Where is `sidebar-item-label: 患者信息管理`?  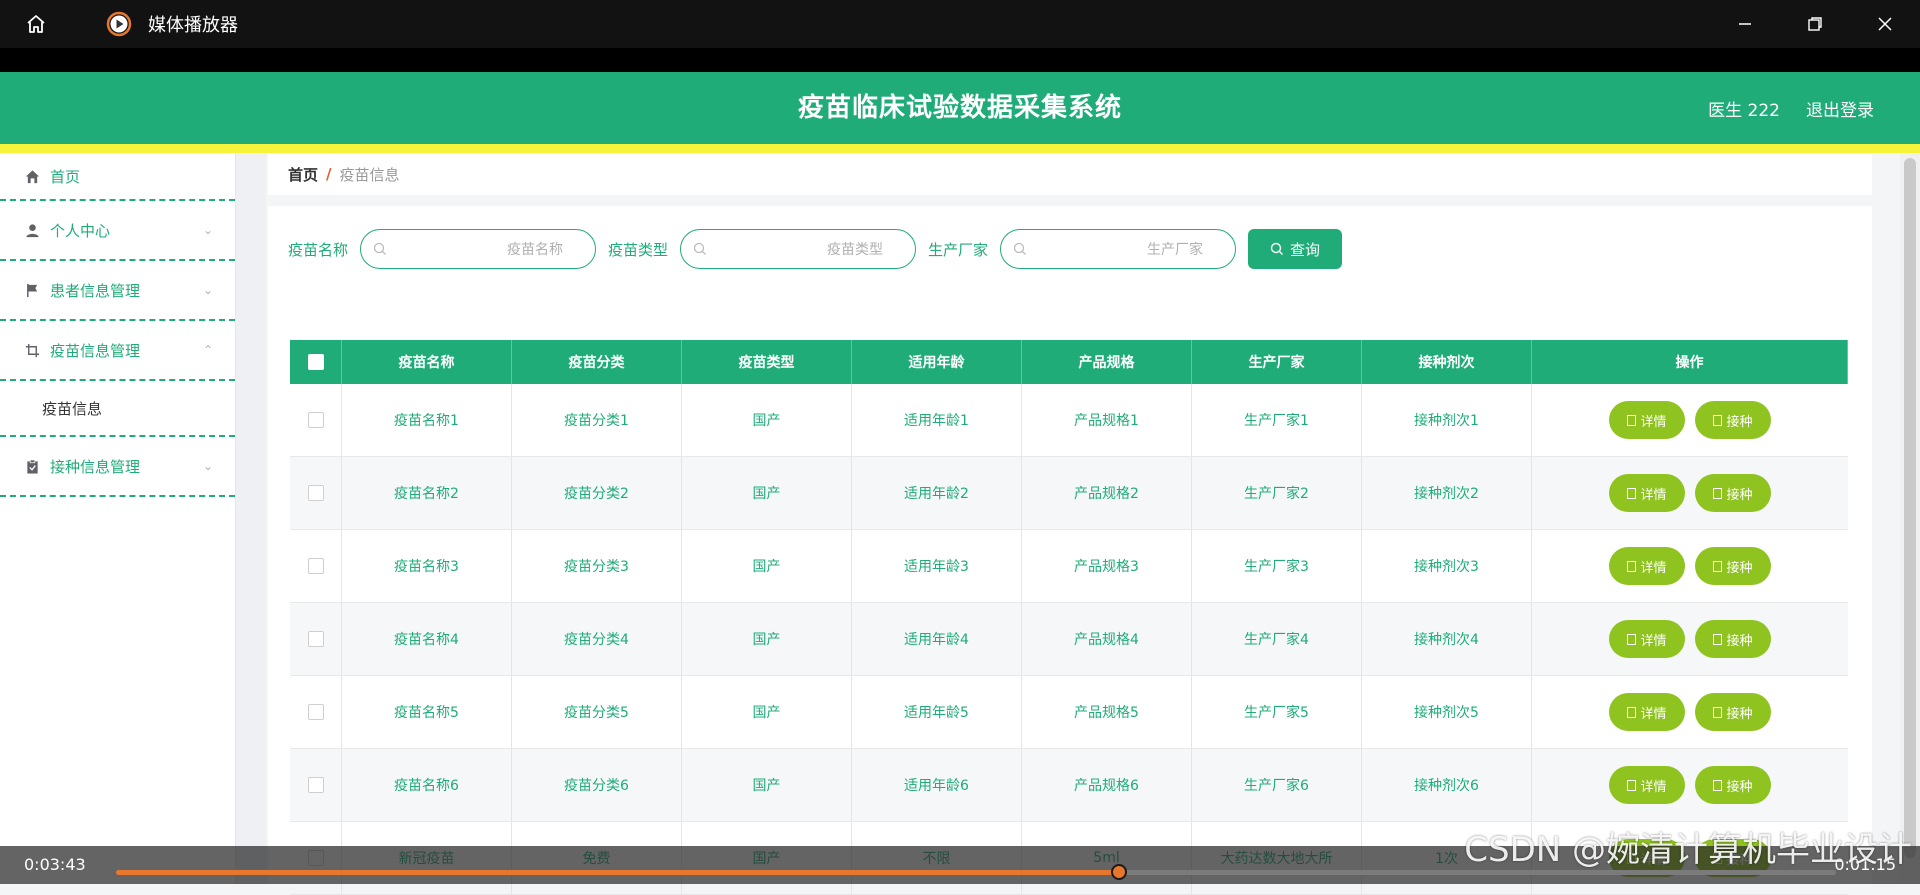 sidebar-item-label: 患者信息管理 is located at coordinates (95, 290).